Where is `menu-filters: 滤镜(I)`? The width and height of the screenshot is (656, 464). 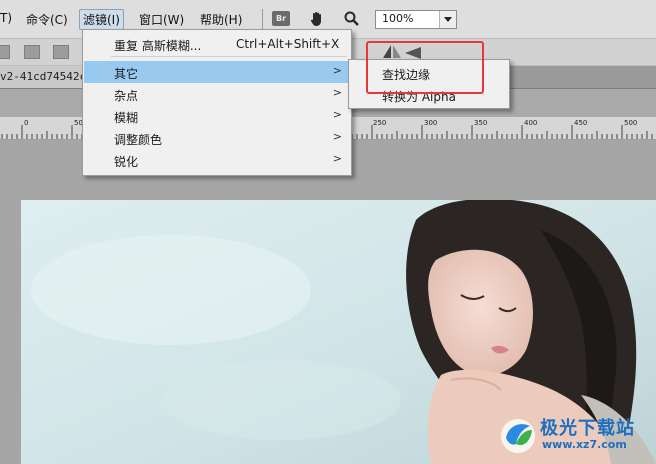 menu-filters: 滤镜(I) is located at coordinates (101, 19).